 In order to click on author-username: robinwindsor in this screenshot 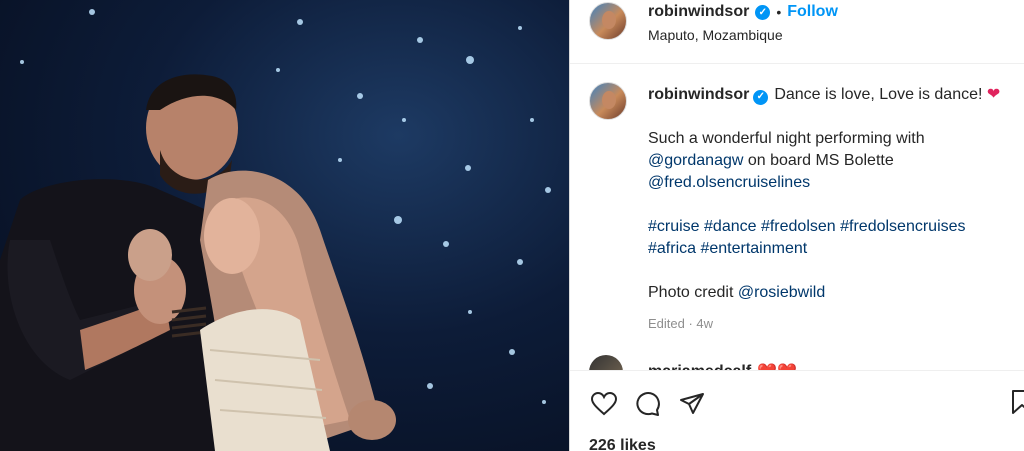, I will do `click(698, 12)`.